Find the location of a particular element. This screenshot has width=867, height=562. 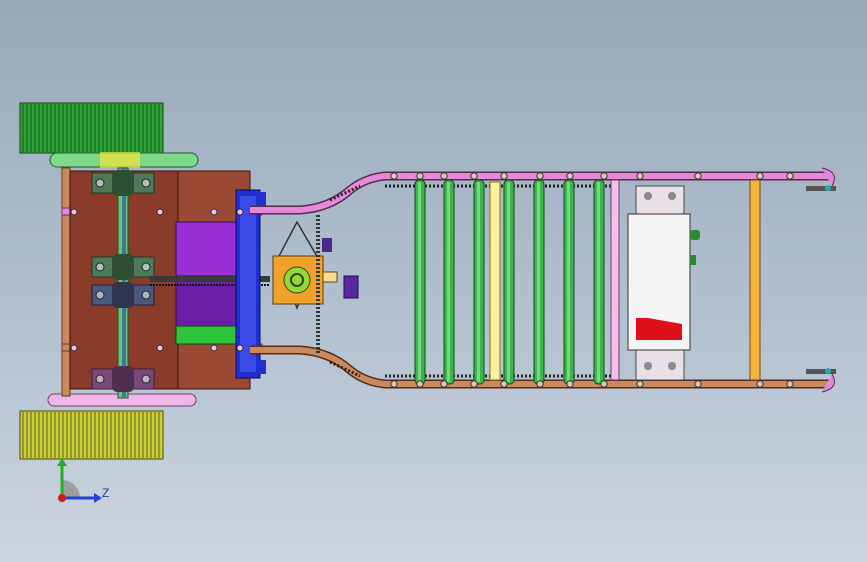

steering-gearbox is located at coordinates (315, 285).